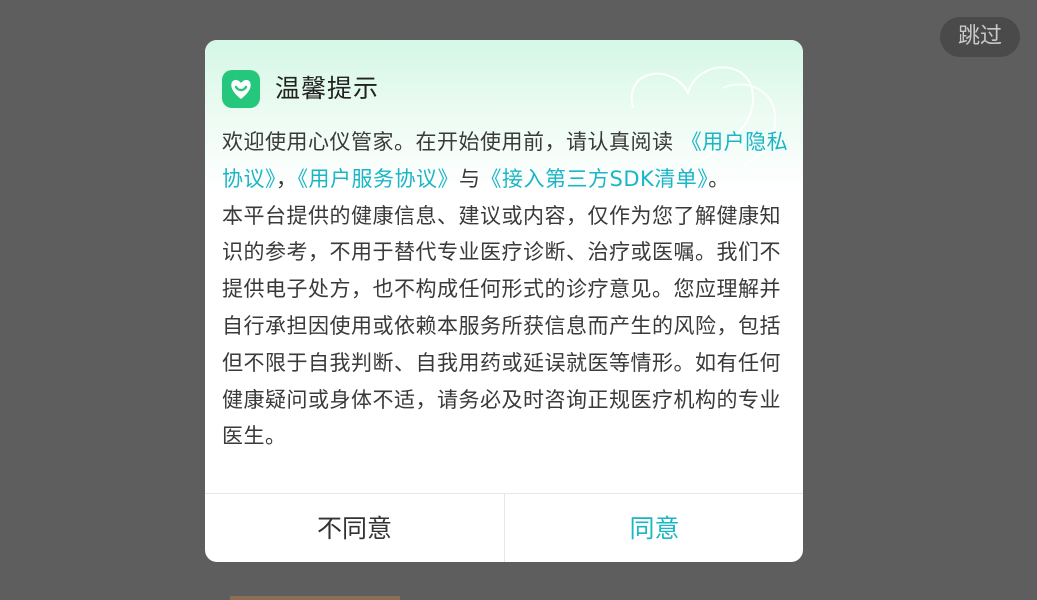 The width and height of the screenshot is (1037, 600). I want to click on intro-separator: 与, so click(470, 178).